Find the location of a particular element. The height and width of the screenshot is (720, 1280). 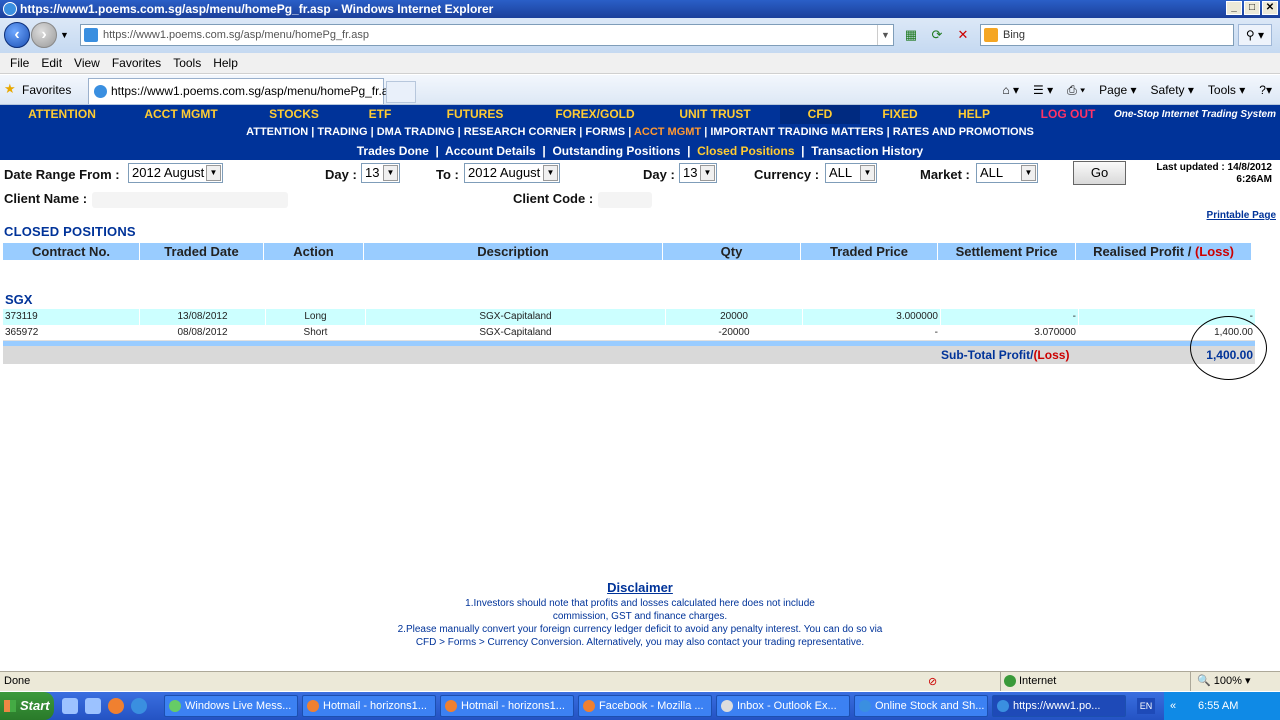

col-settlement-price: Settlement Price is located at coordinates (1007, 251).